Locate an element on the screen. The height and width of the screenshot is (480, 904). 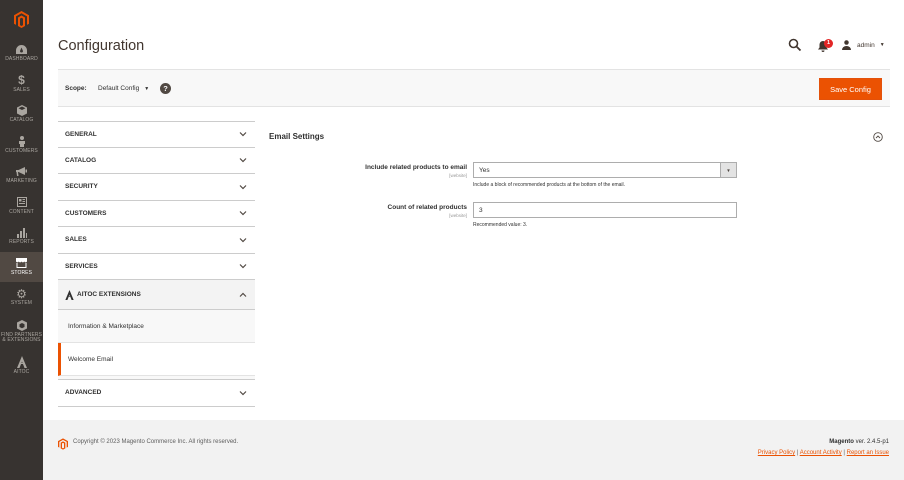
input-value: 3 is located at coordinates (481, 210).